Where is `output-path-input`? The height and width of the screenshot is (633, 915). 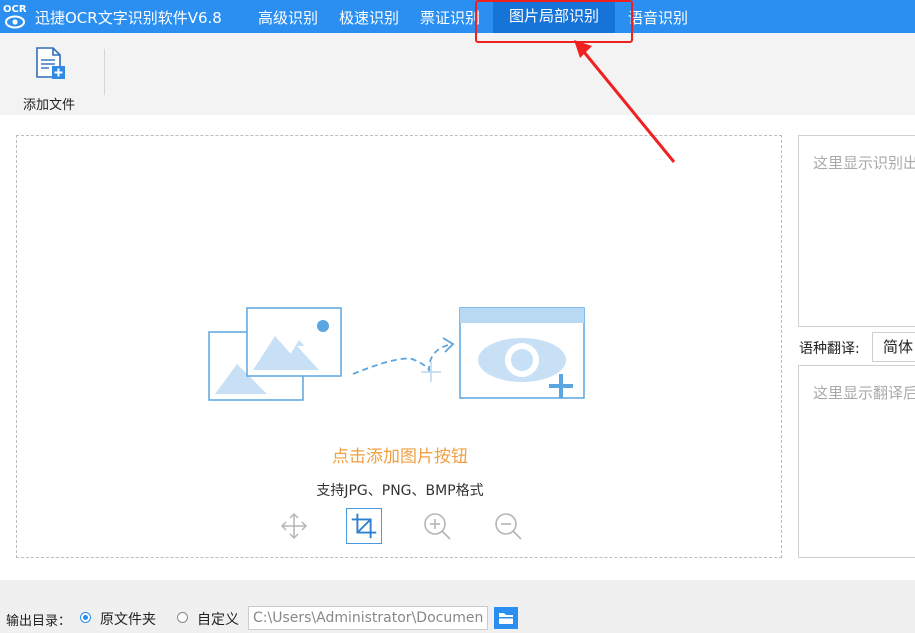
output-path-input is located at coordinates (368, 618).